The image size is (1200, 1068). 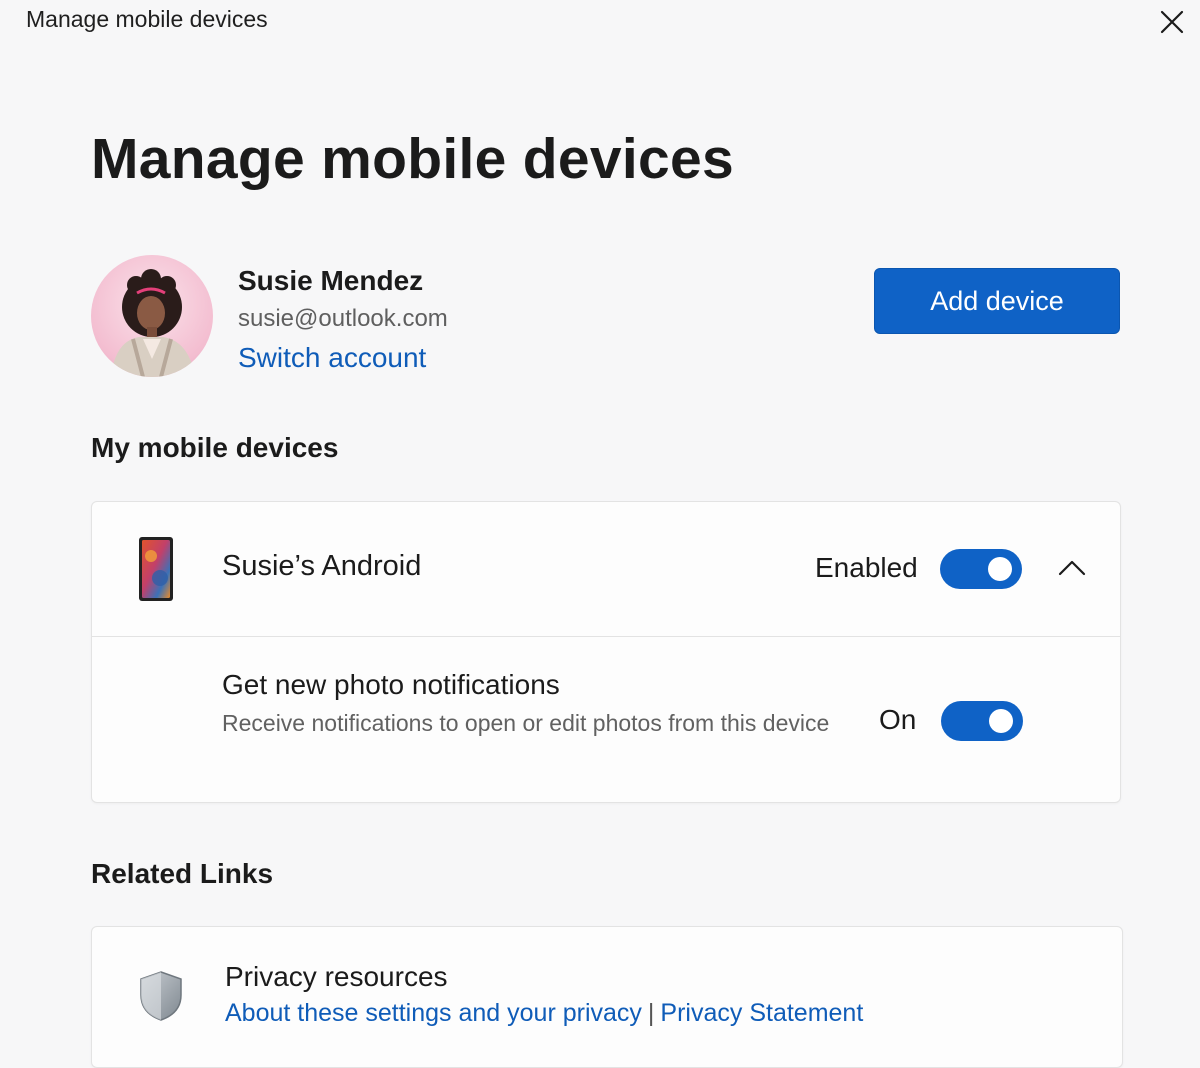 What do you see at coordinates (600, 22) in the screenshot?
I see `title-bar: Manage mobile devices` at bounding box center [600, 22].